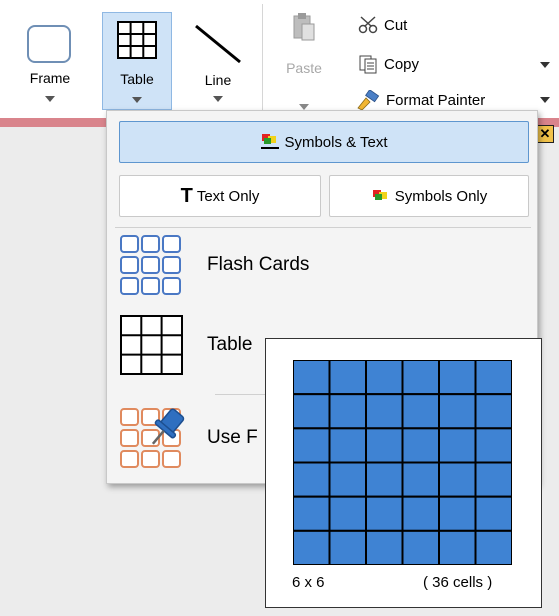 Image resolution: width=559 pixels, height=616 pixels. What do you see at coordinates (270, 141) in the screenshot?
I see `symbol-text-icon` at bounding box center [270, 141].